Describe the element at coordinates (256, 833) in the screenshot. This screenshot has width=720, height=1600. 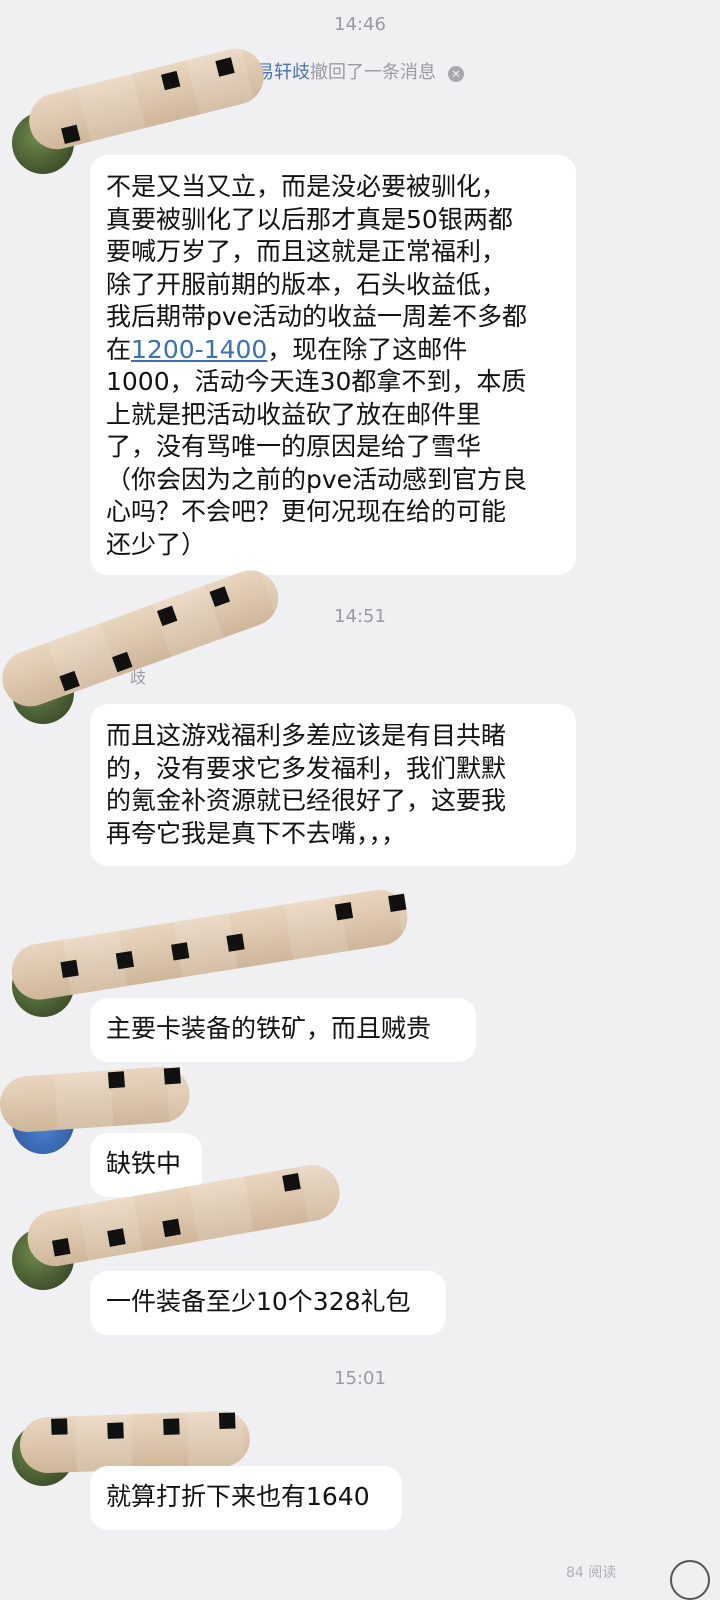
I see `message-line: 再夸它我是真下不去嘴，，，` at that location.